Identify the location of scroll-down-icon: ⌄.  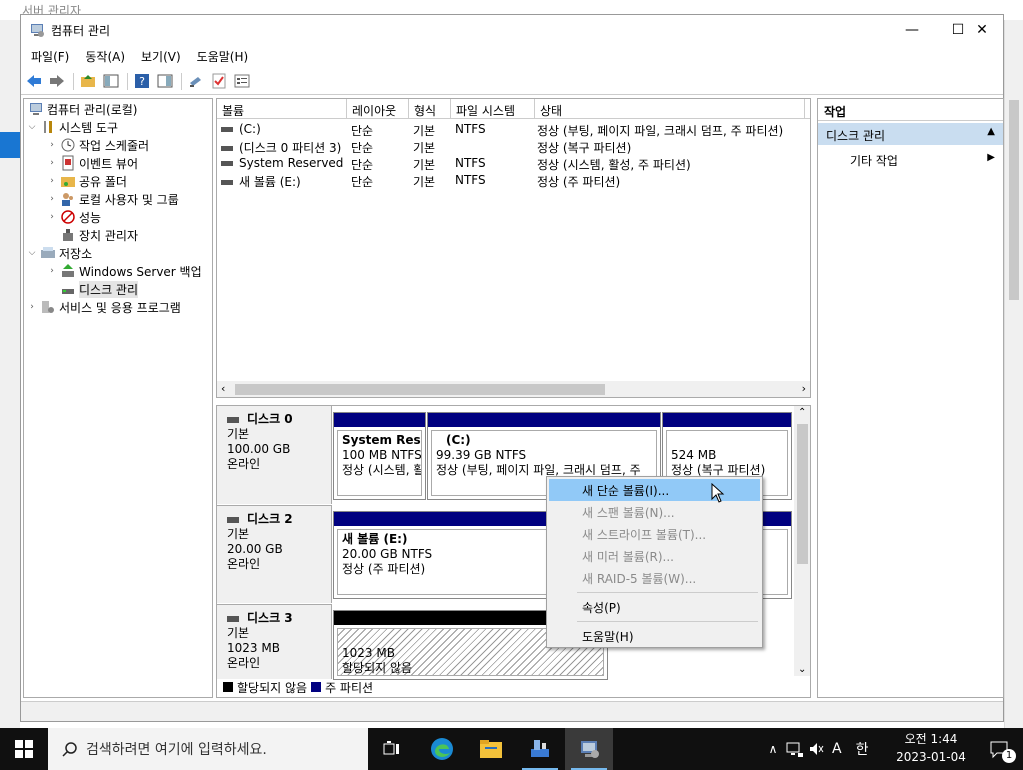
(802, 669).